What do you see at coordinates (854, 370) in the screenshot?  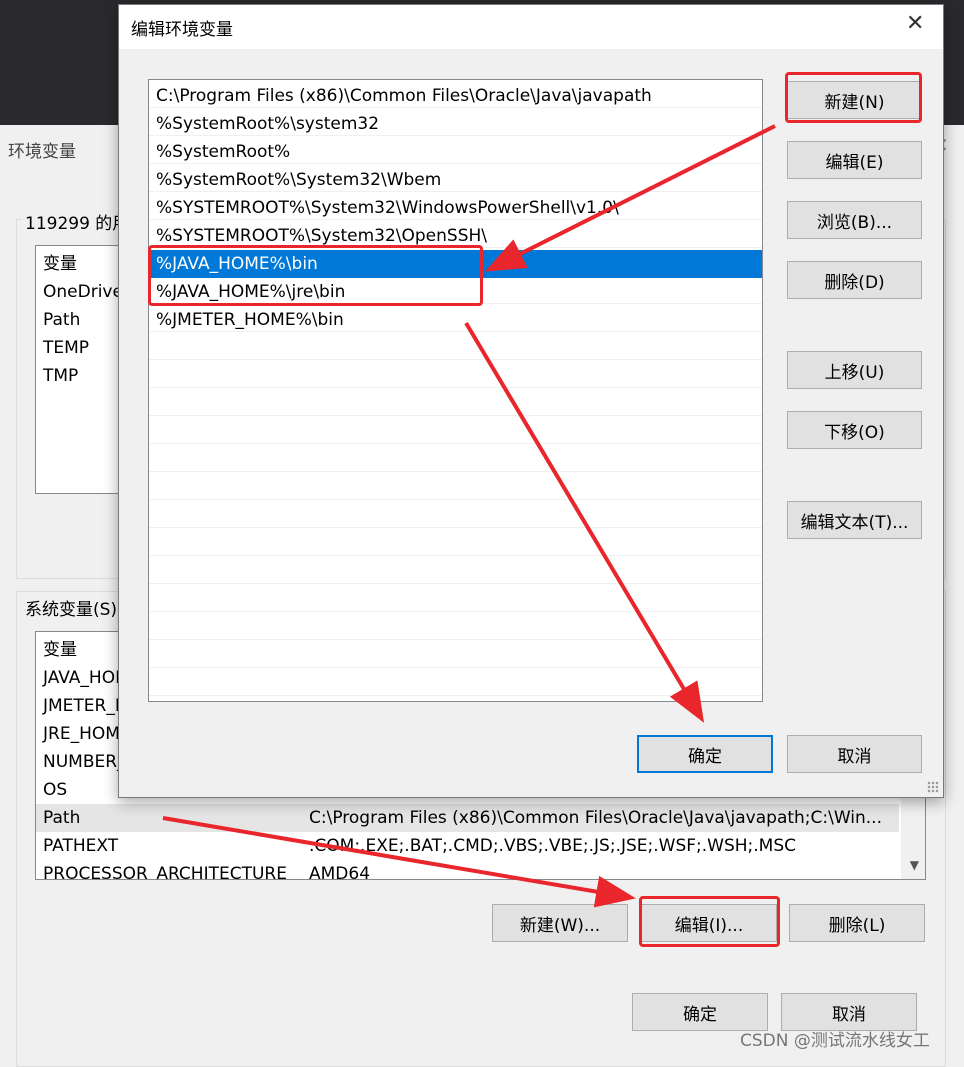 I see `move-up-button: 上移(U)` at bounding box center [854, 370].